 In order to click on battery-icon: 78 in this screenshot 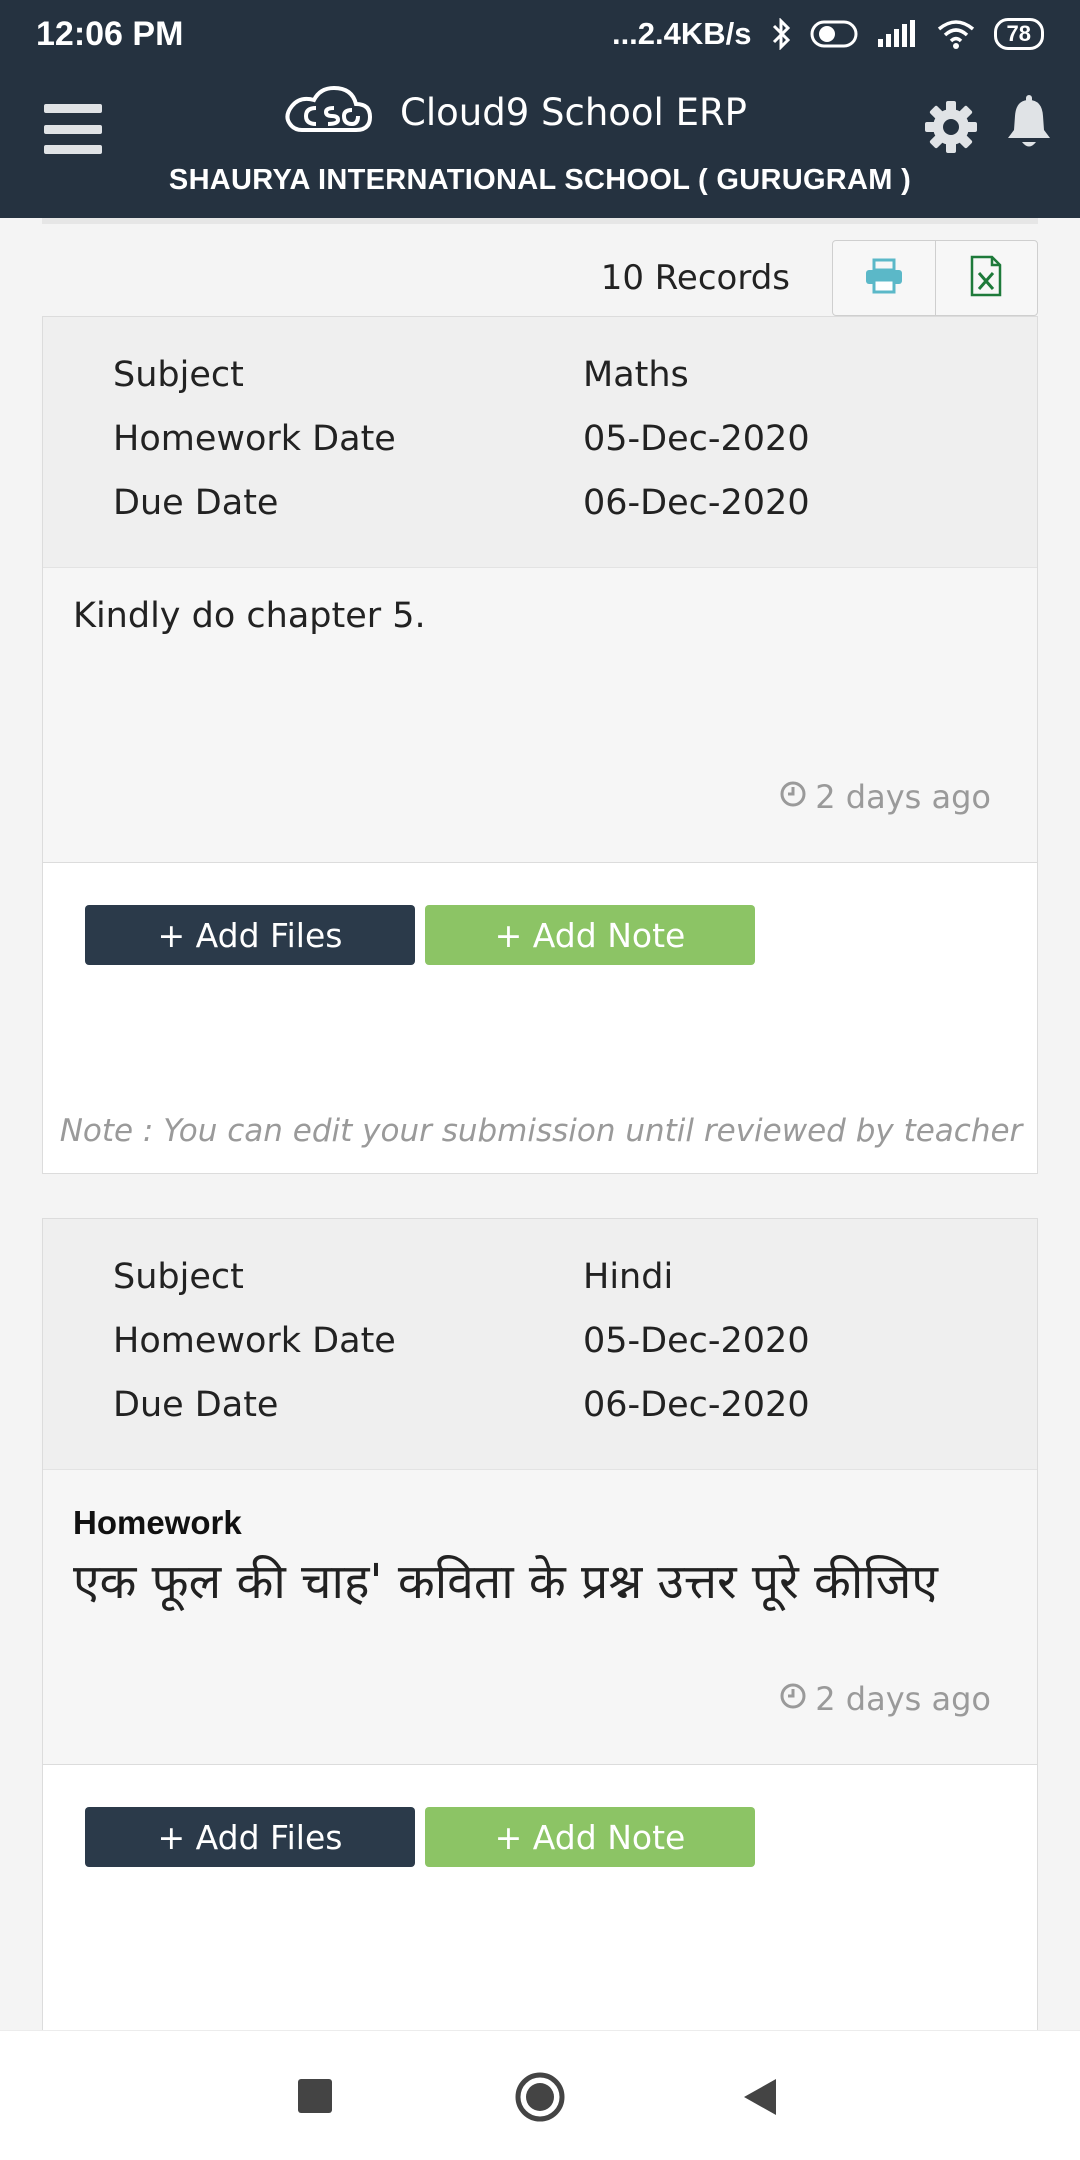, I will do `click(1018, 34)`.